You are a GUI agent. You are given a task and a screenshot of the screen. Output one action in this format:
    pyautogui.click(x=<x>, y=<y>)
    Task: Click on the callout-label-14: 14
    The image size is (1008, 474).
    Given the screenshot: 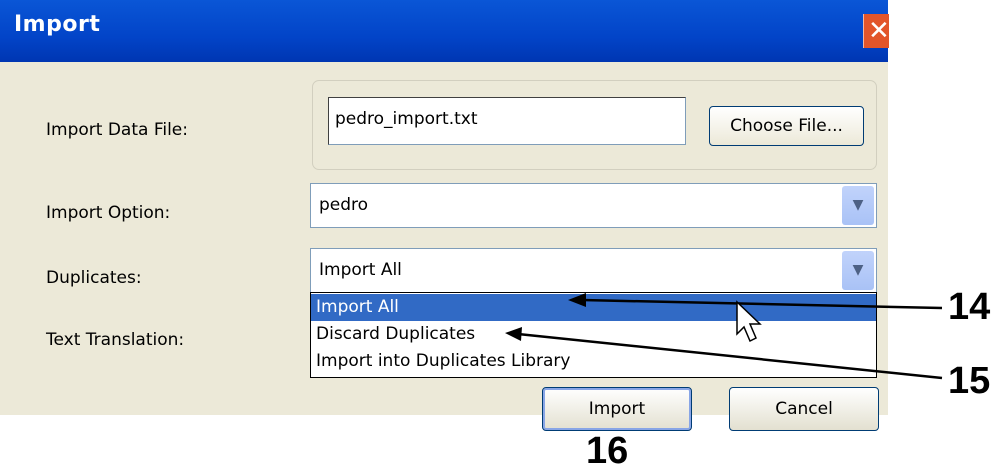 What is the action you would take?
    pyautogui.click(x=969, y=307)
    